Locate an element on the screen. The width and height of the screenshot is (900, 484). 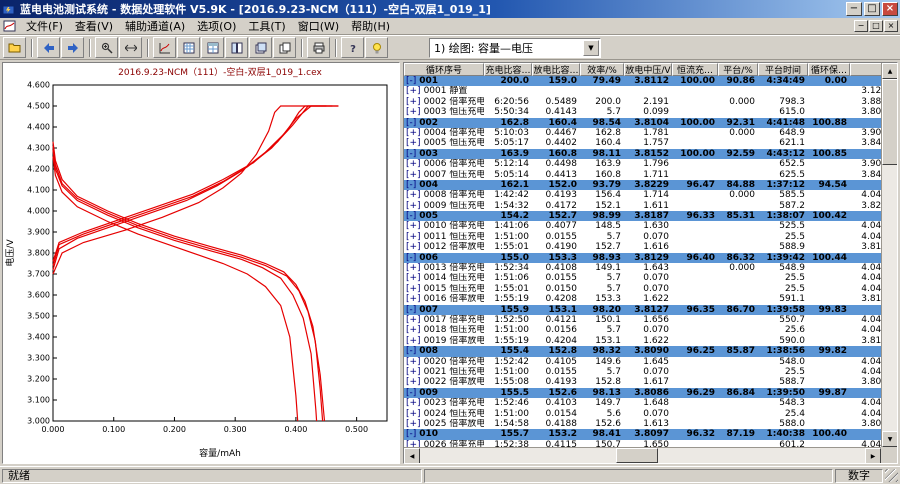
vscroll-track is located at coordinates (889, 255).